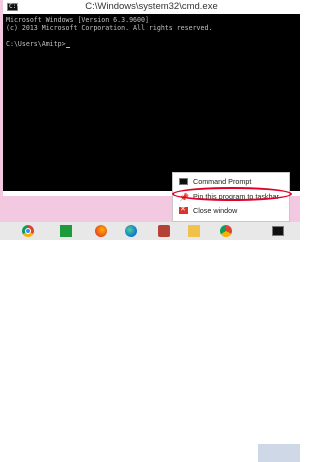 The height and width of the screenshot is (462, 320). Describe the element at coordinates (184, 197) in the screenshot. I see `pin-icon: 📌` at that location.